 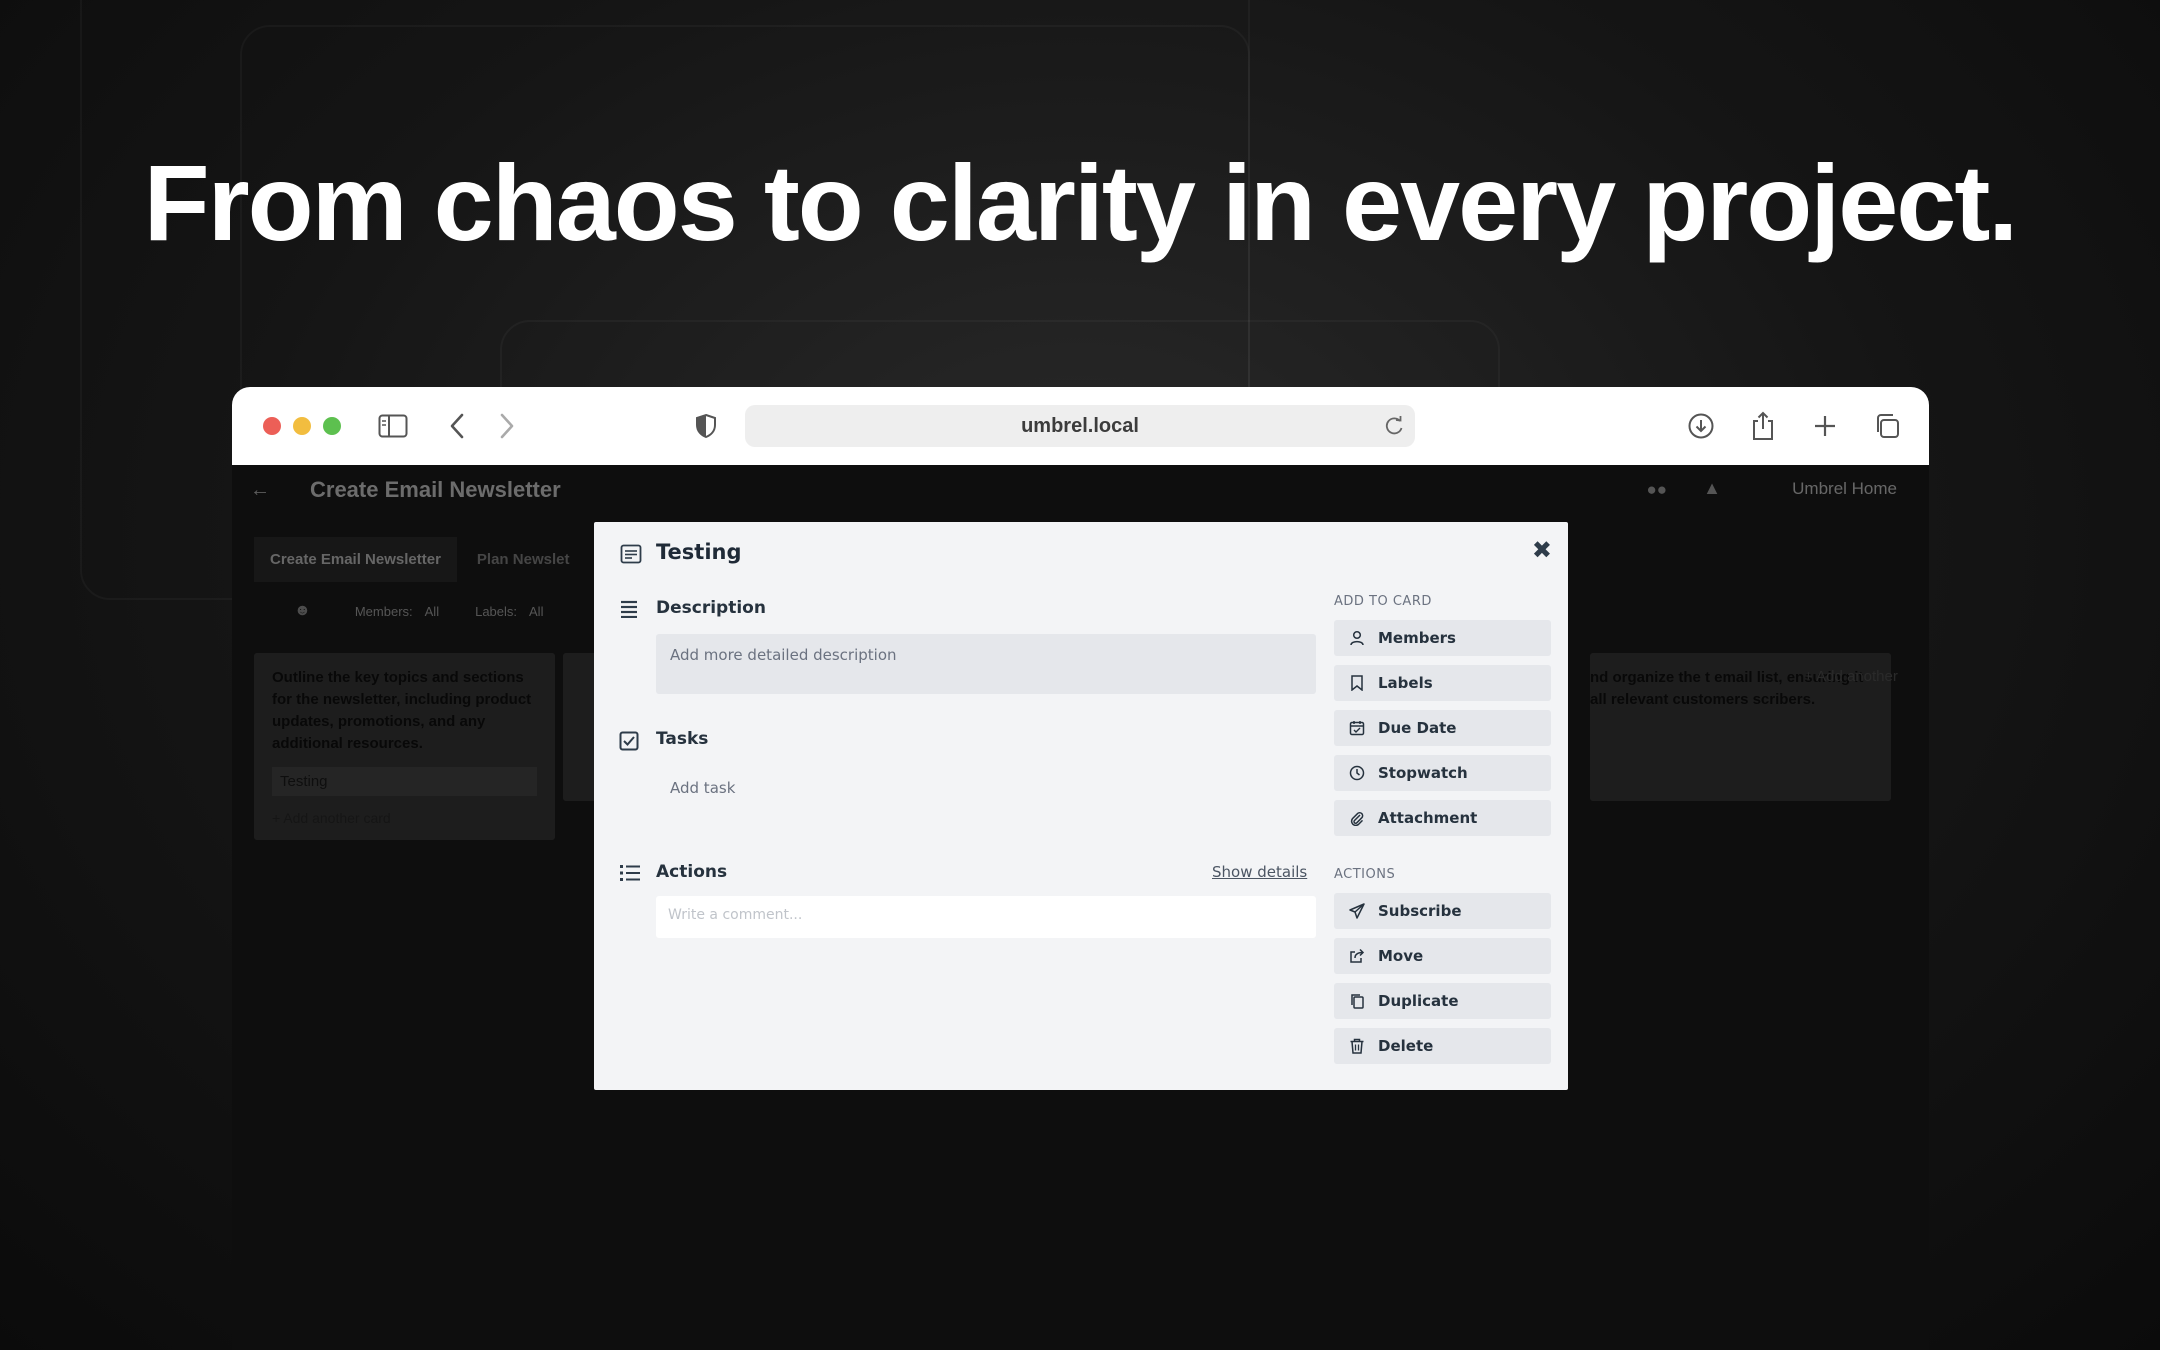 What do you see at coordinates (1417, 728) in the screenshot?
I see `due-date-label: Due Date` at bounding box center [1417, 728].